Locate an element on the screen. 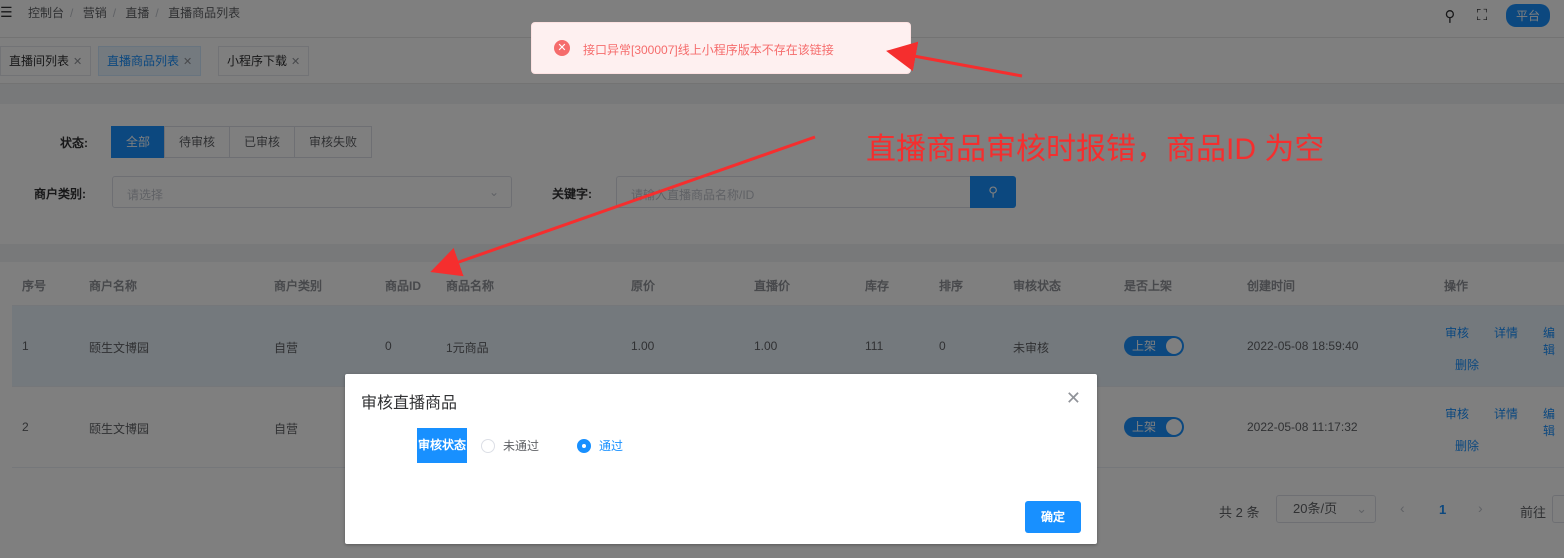 The width and height of the screenshot is (1564, 558). arrow-to-product-id is located at coordinates (623, 206).